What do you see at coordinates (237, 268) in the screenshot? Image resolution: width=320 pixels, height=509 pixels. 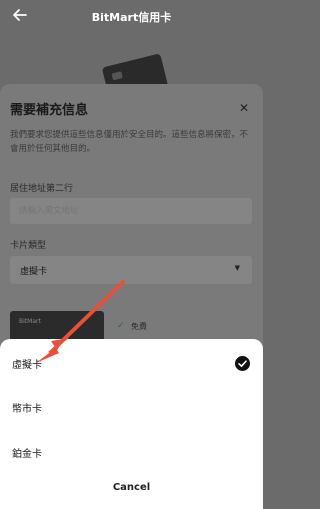 I see `dropdown-caret-icon: ▼` at bounding box center [237, 268].